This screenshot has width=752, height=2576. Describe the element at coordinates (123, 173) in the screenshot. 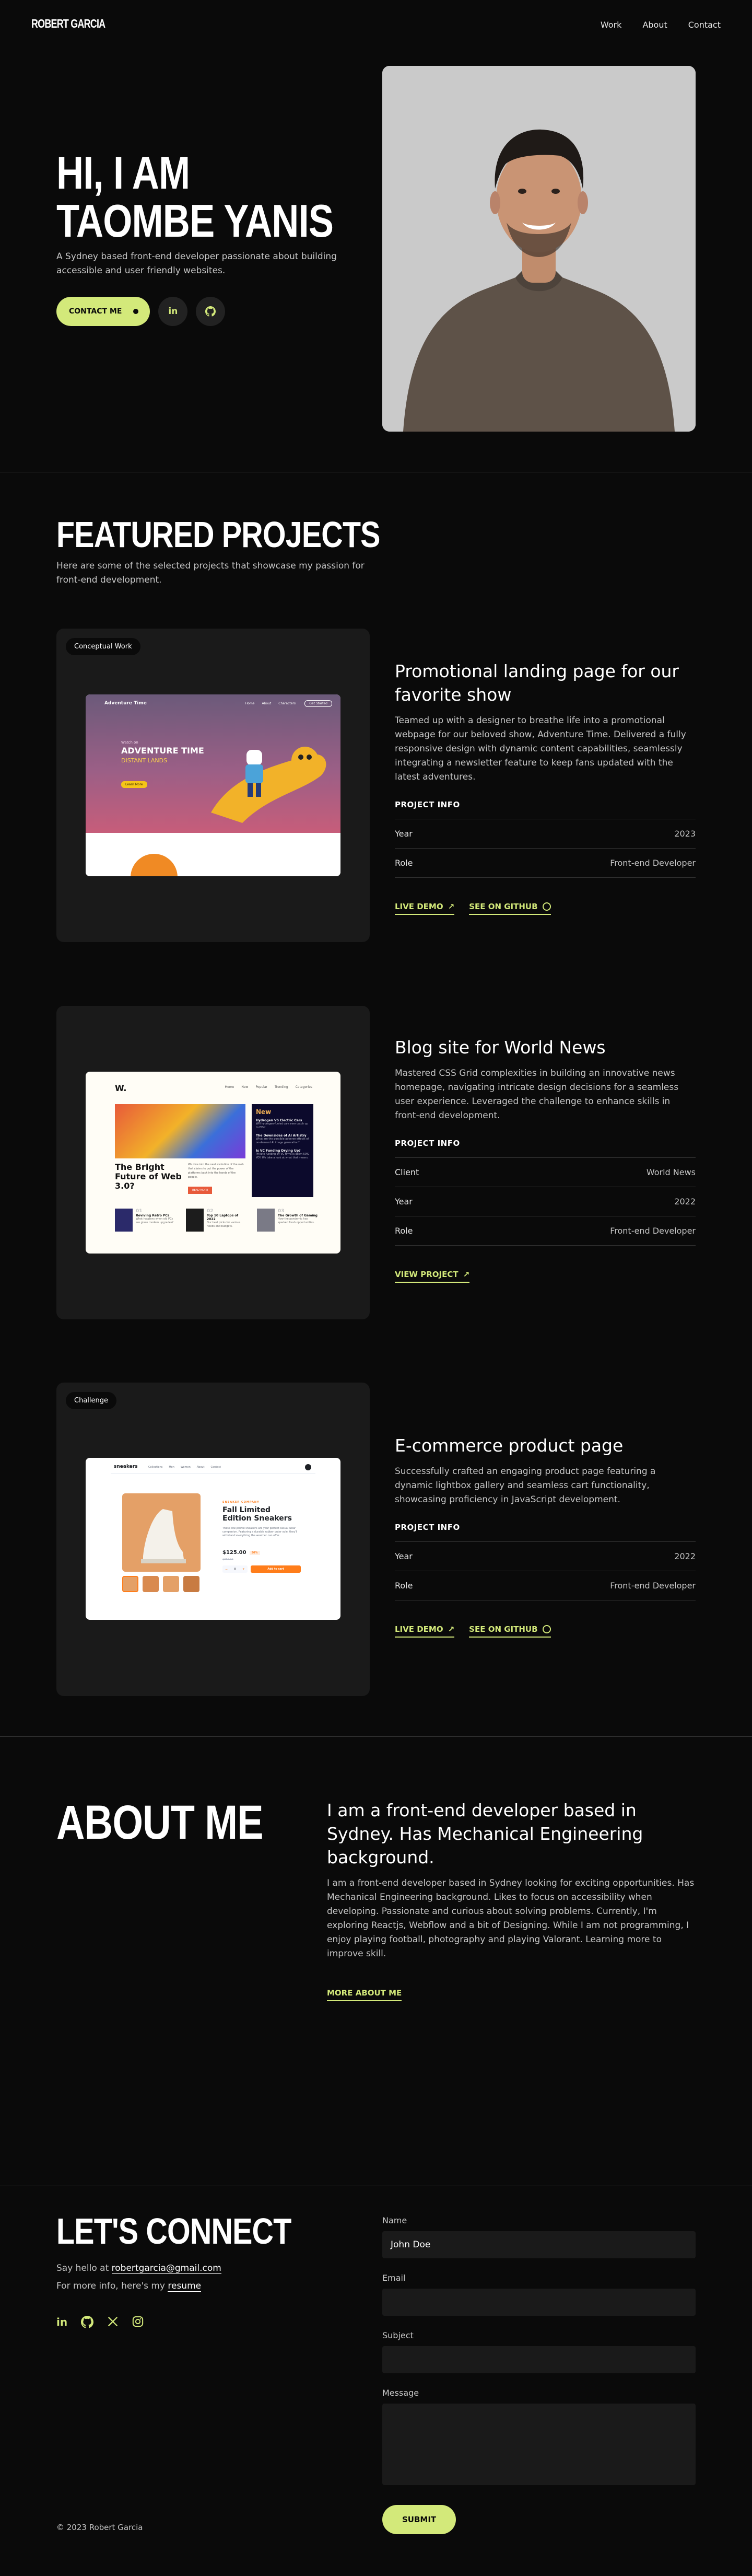

I see `hero-title-line1: HI, I AM` at that location.